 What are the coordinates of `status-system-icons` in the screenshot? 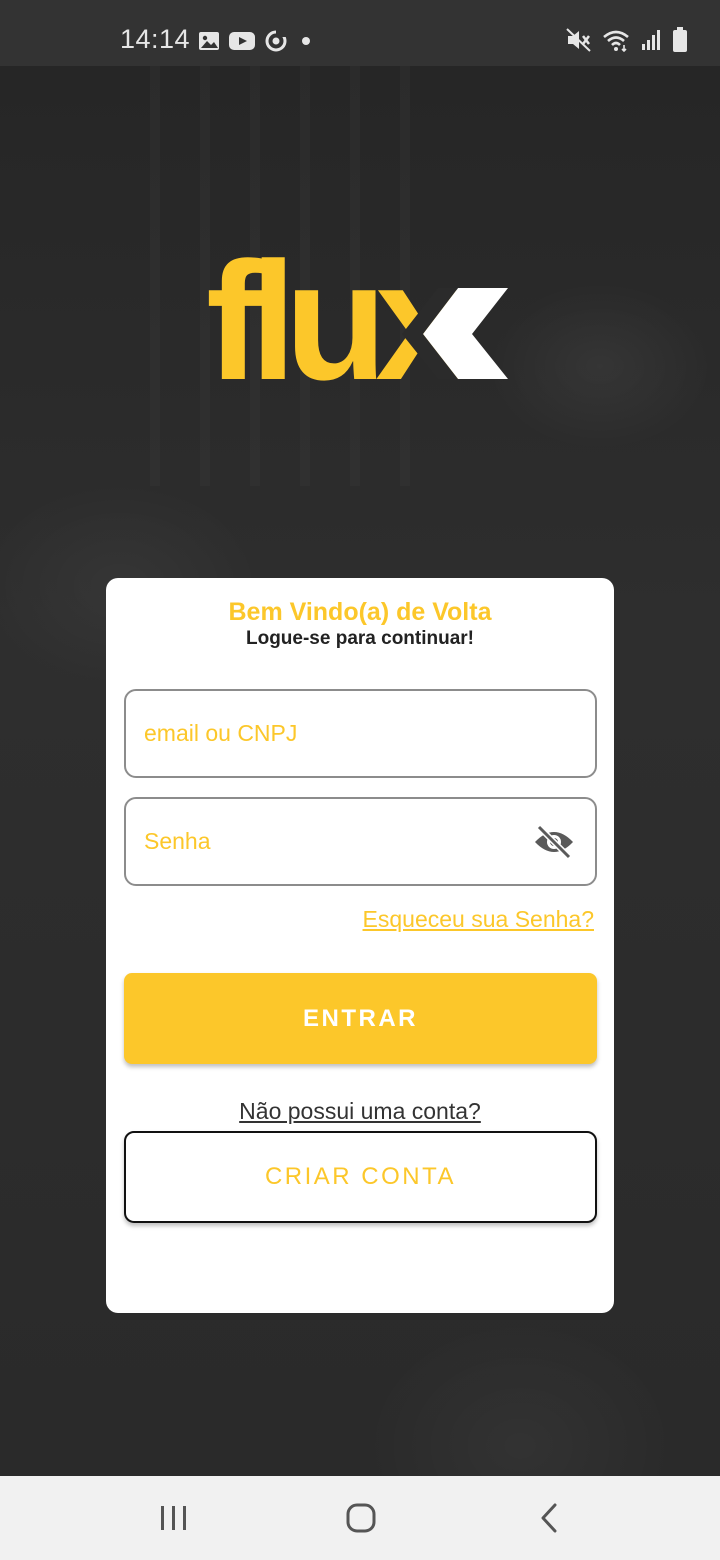 It's located at (627, 40).